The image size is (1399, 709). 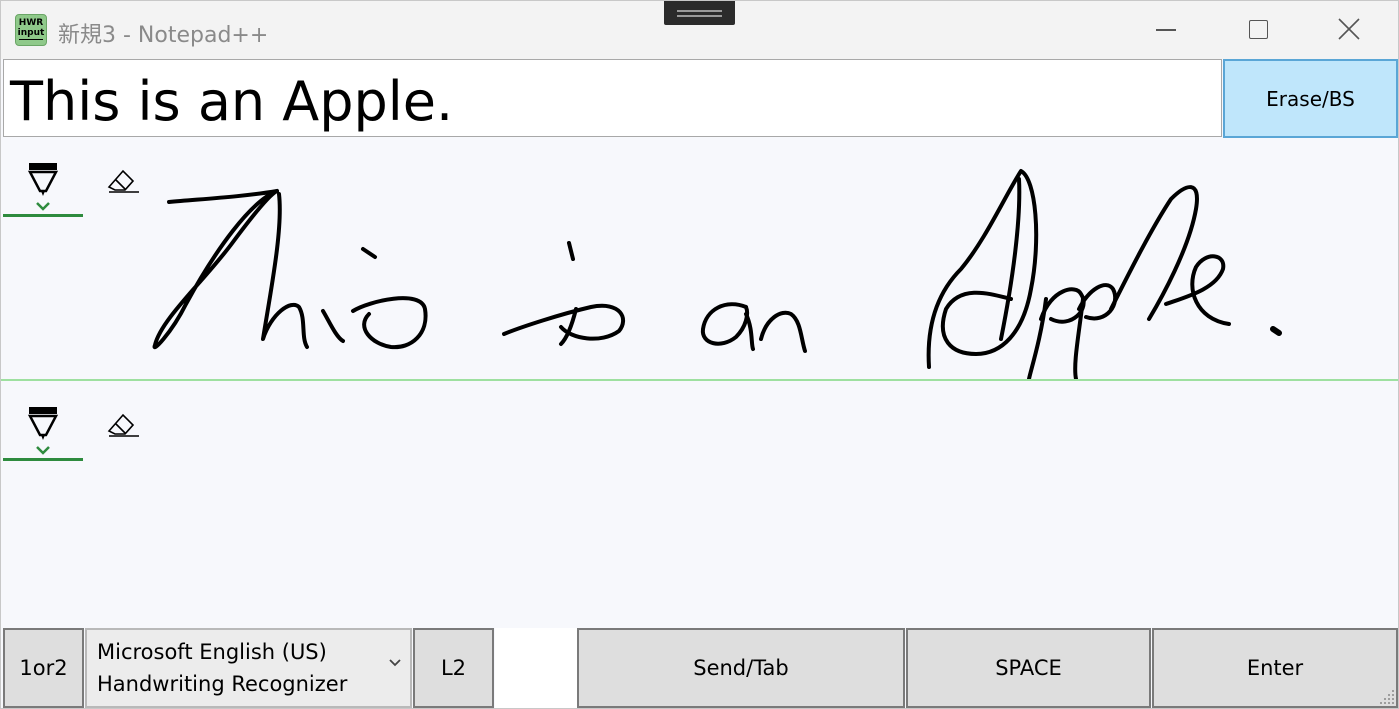 I want to click on pen-icon, so click(x=43, y=431).